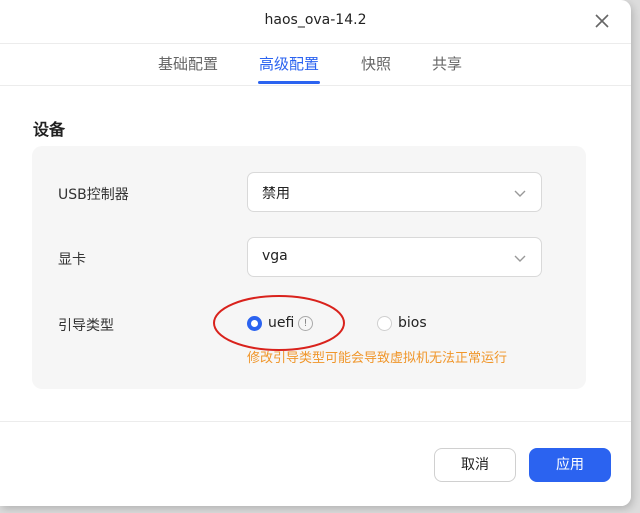  Describe the element at coordinates (279, 323) in the screenshot. I see `annotation-circle` at that location.